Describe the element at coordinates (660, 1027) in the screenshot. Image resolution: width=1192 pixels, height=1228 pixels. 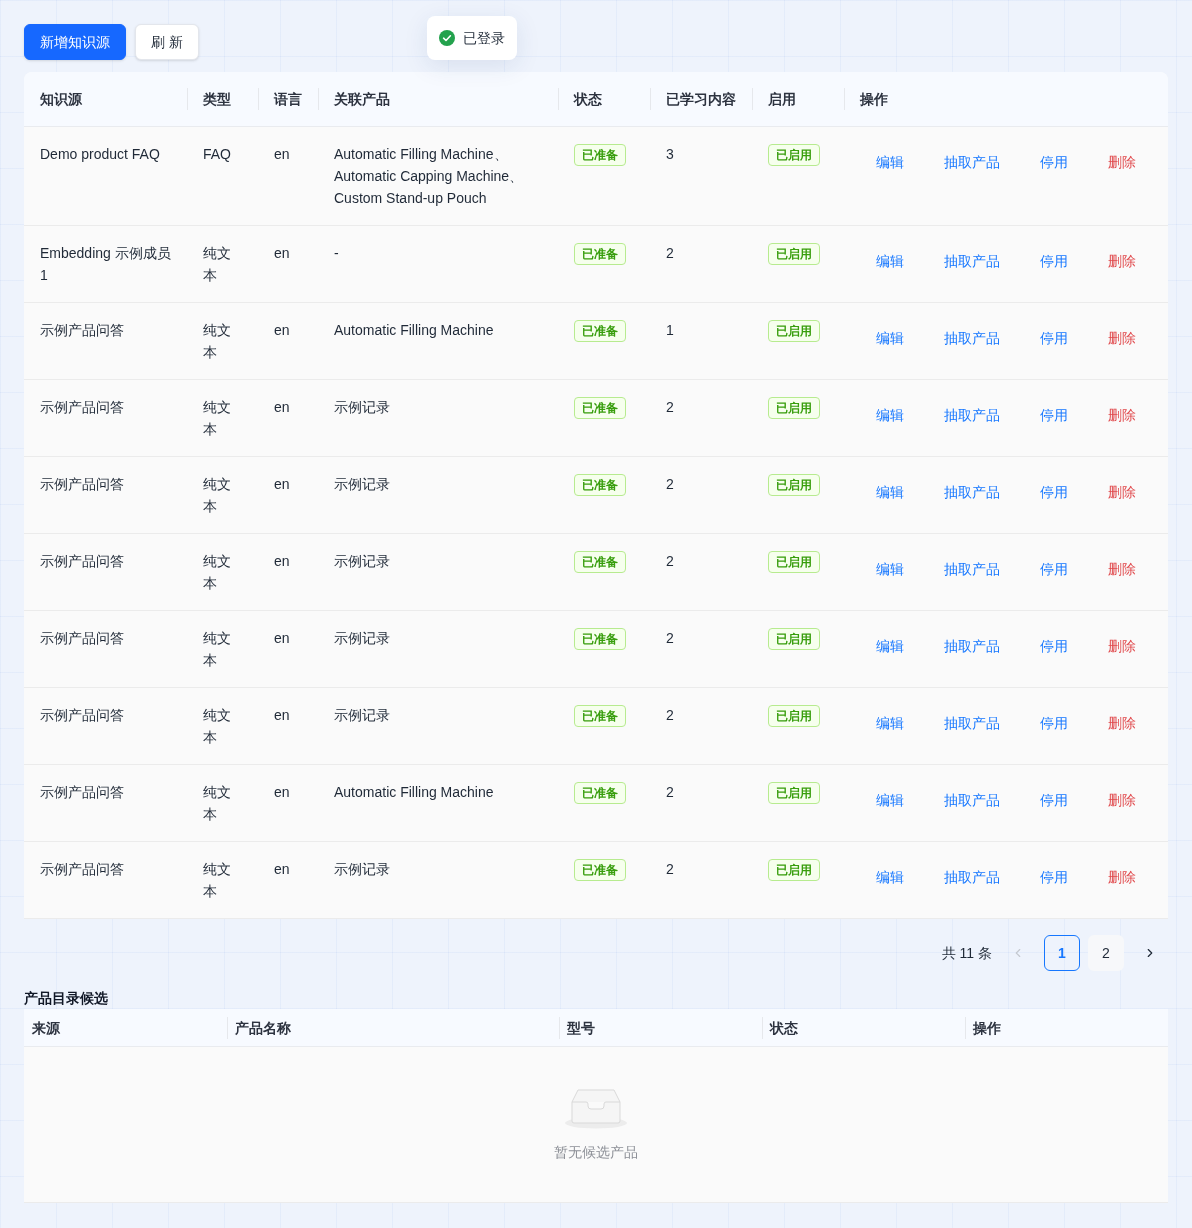
I see `column-header: 型号` at that location.